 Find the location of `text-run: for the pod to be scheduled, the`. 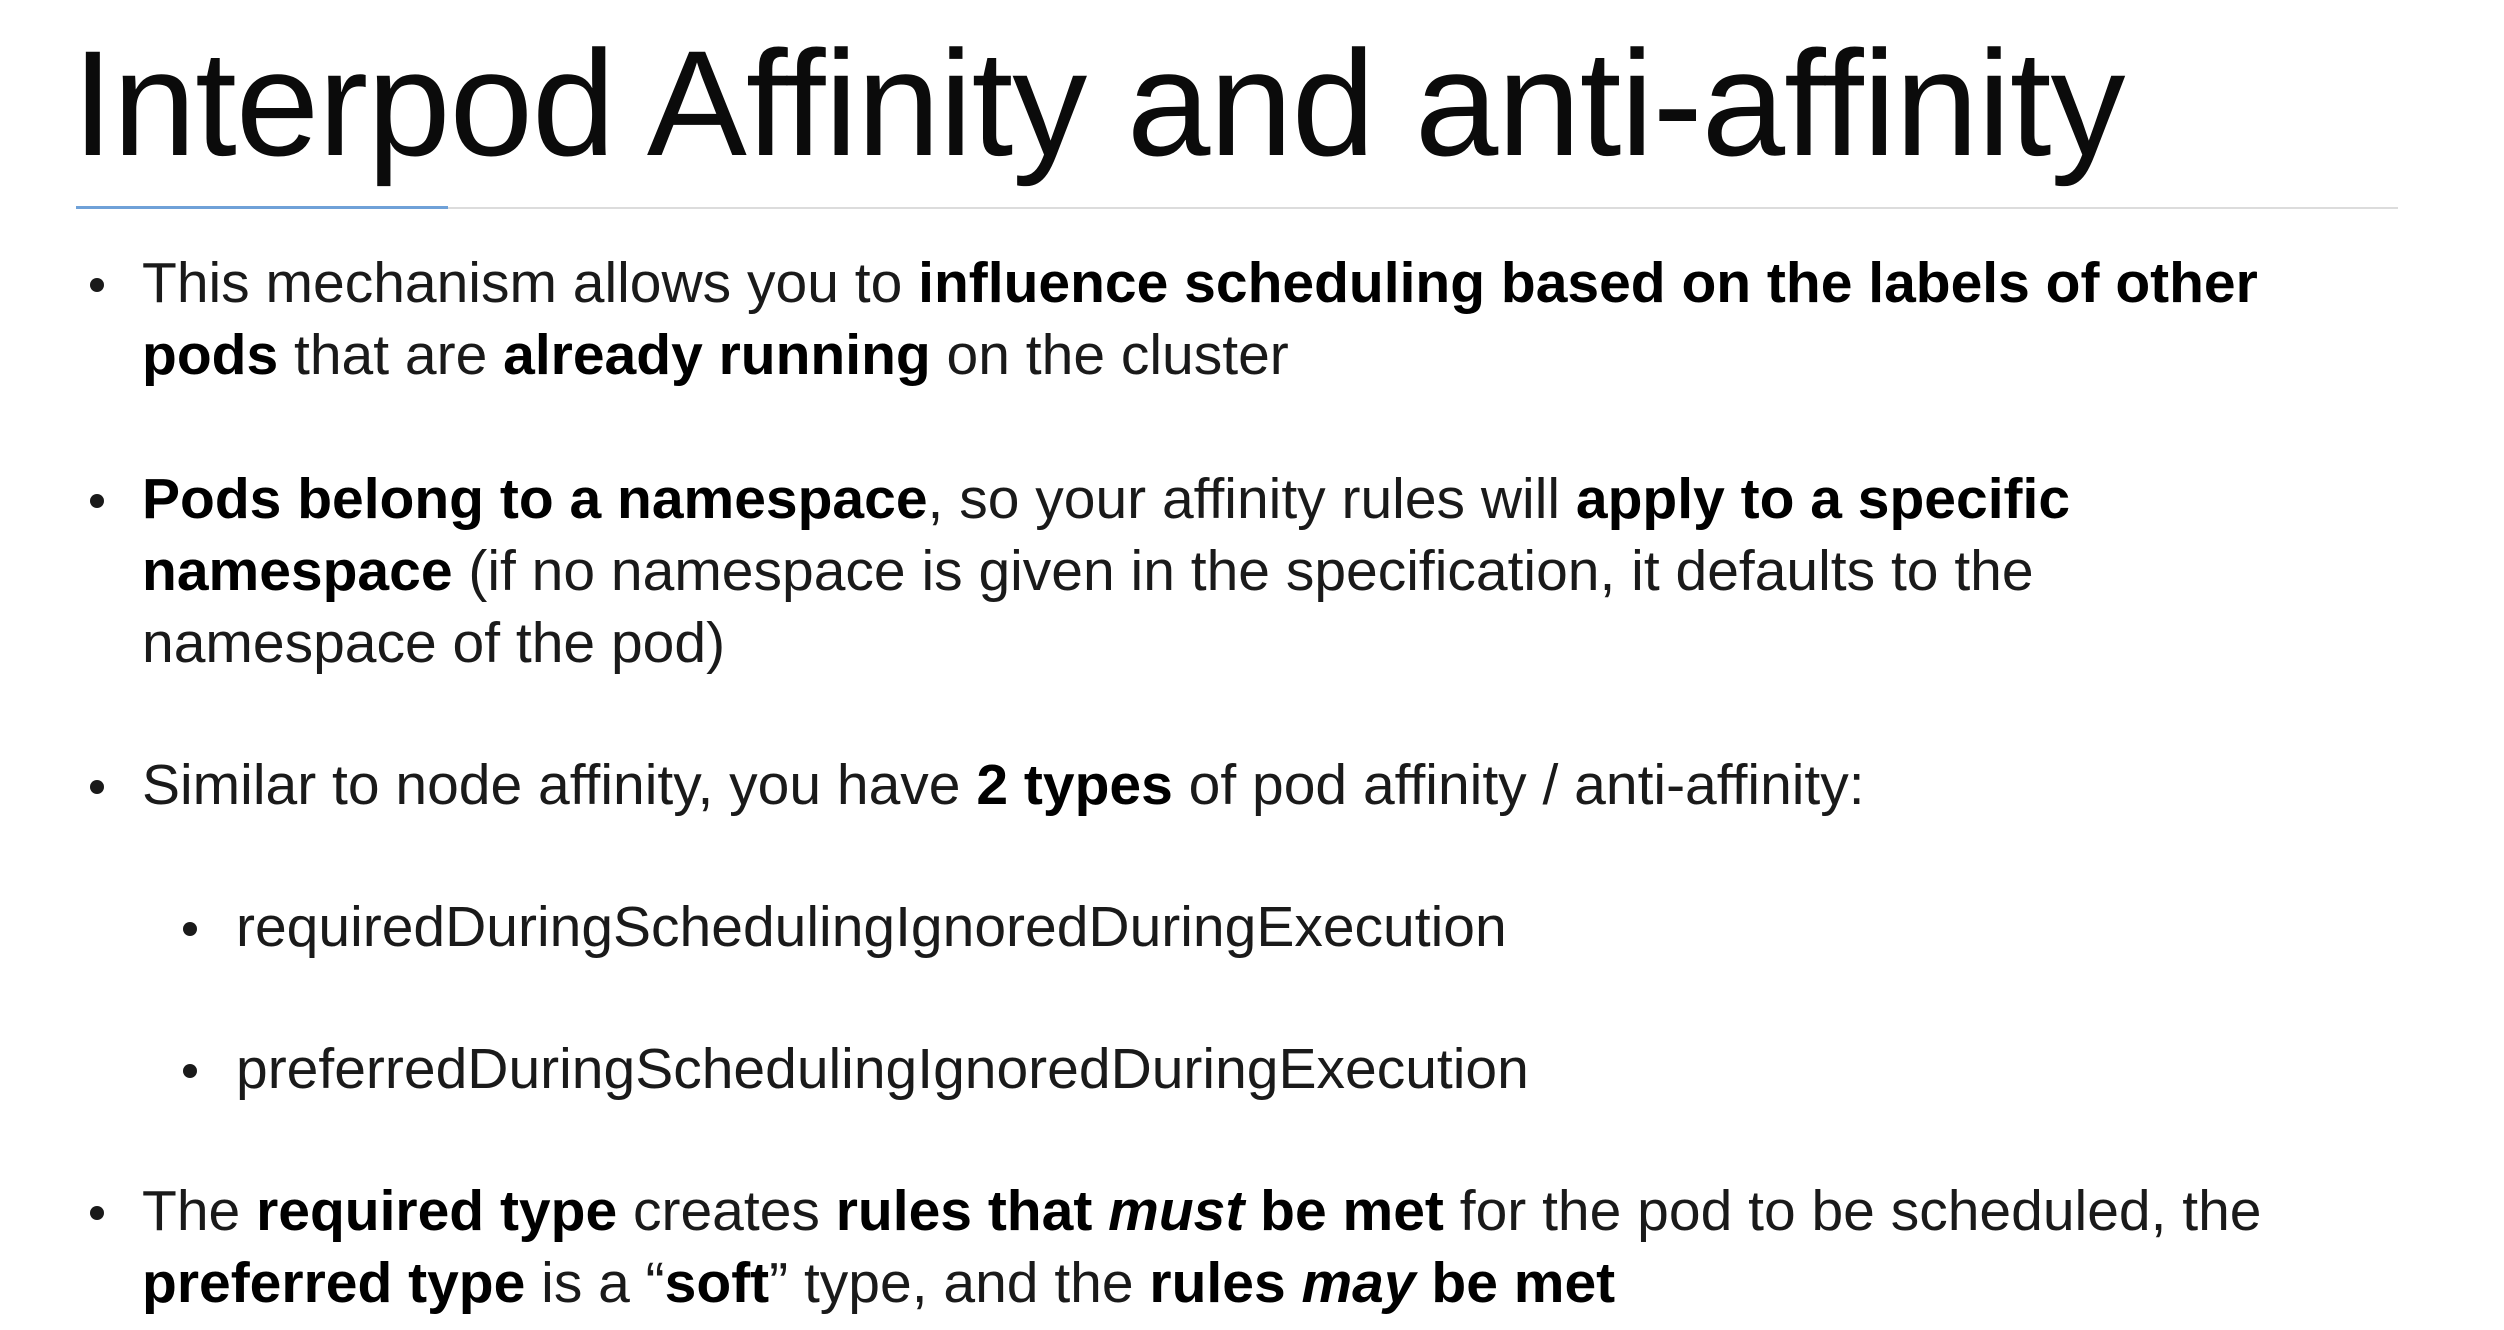

text-run: for the pod to be scheduled, the is located at coordinates (1852, 1211).